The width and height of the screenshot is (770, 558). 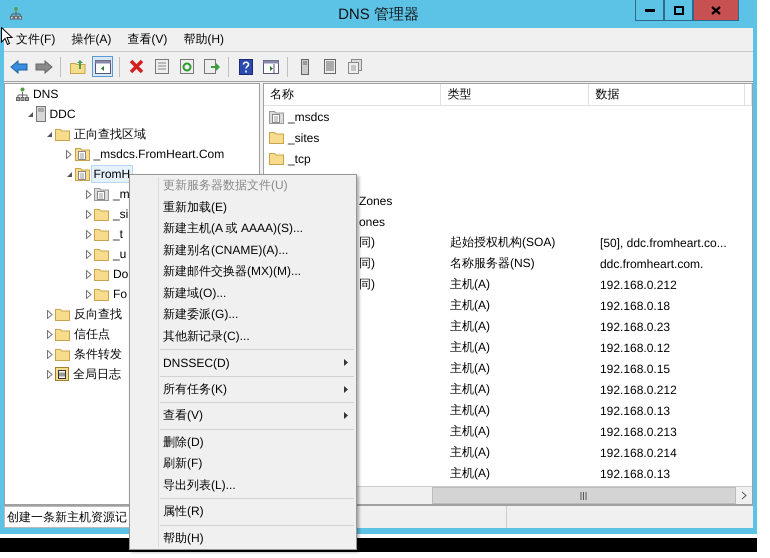 What do you see at coordinates (46, 94) in the screenshot?
I see `tree-item: DNS` at bounding box center [46, 94].